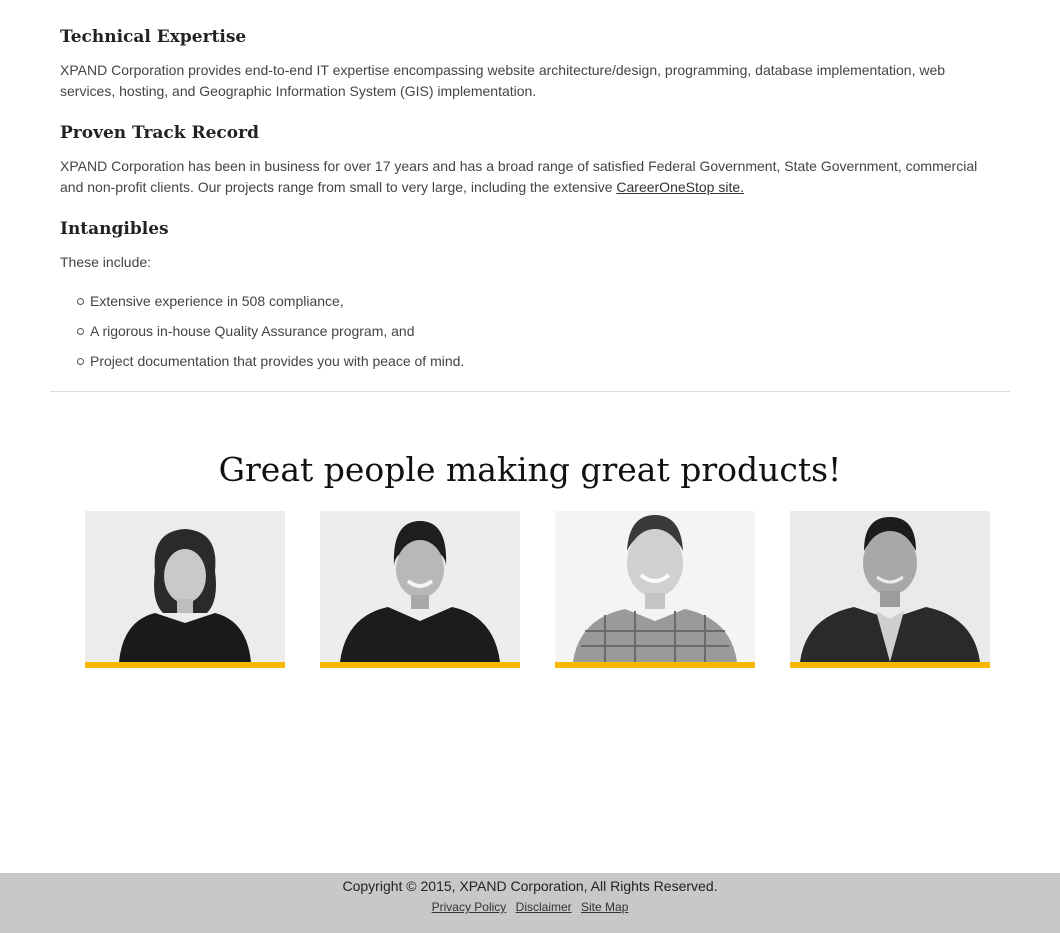 The width and height of the screenshot is (1060, 933). Describe the element at coordinates (106, 262) in the screenshot. I see `intangibles-intro: These include:` at that location.